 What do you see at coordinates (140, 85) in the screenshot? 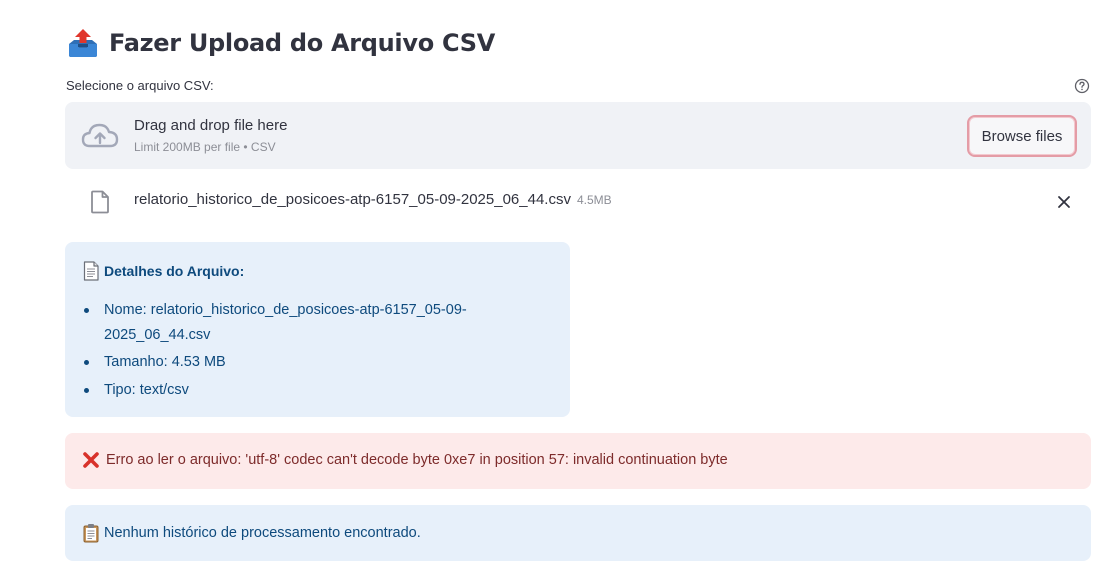
I see `uploader-label: Selecione o arquivo CSV:` at bounding box center [140, 85].